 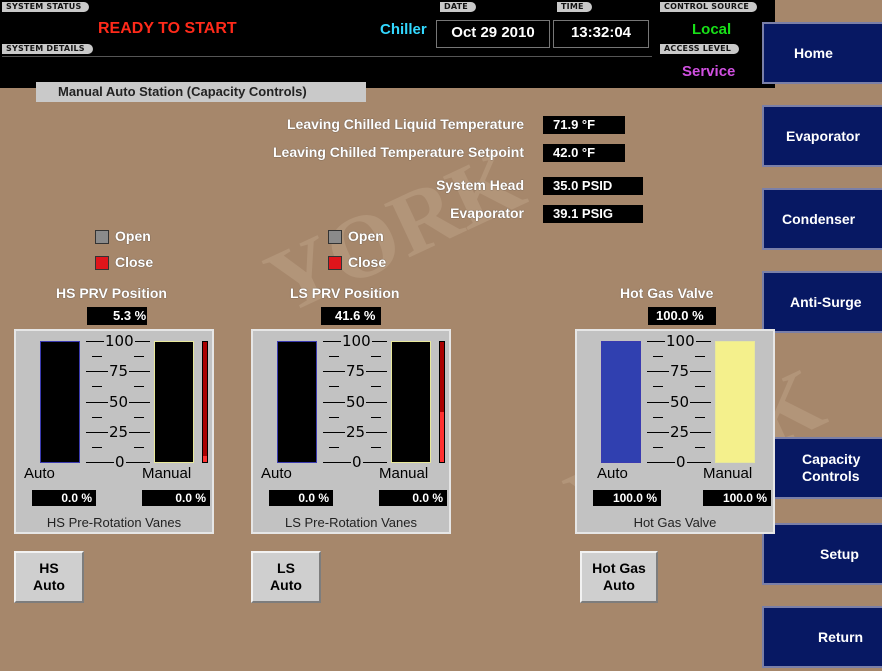 What do you see at coordinates (335, 263) in the screenshot?
I see `ls-close-indicator` at bounding box center [335, 263].